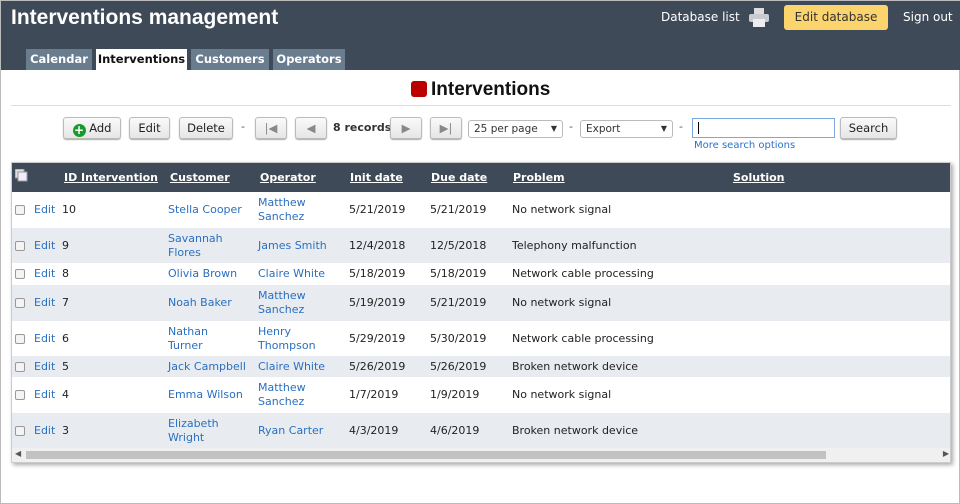 This screenshot has width=960, height=504. I want to click on page-title-text: Interventions, so click(491, 89).